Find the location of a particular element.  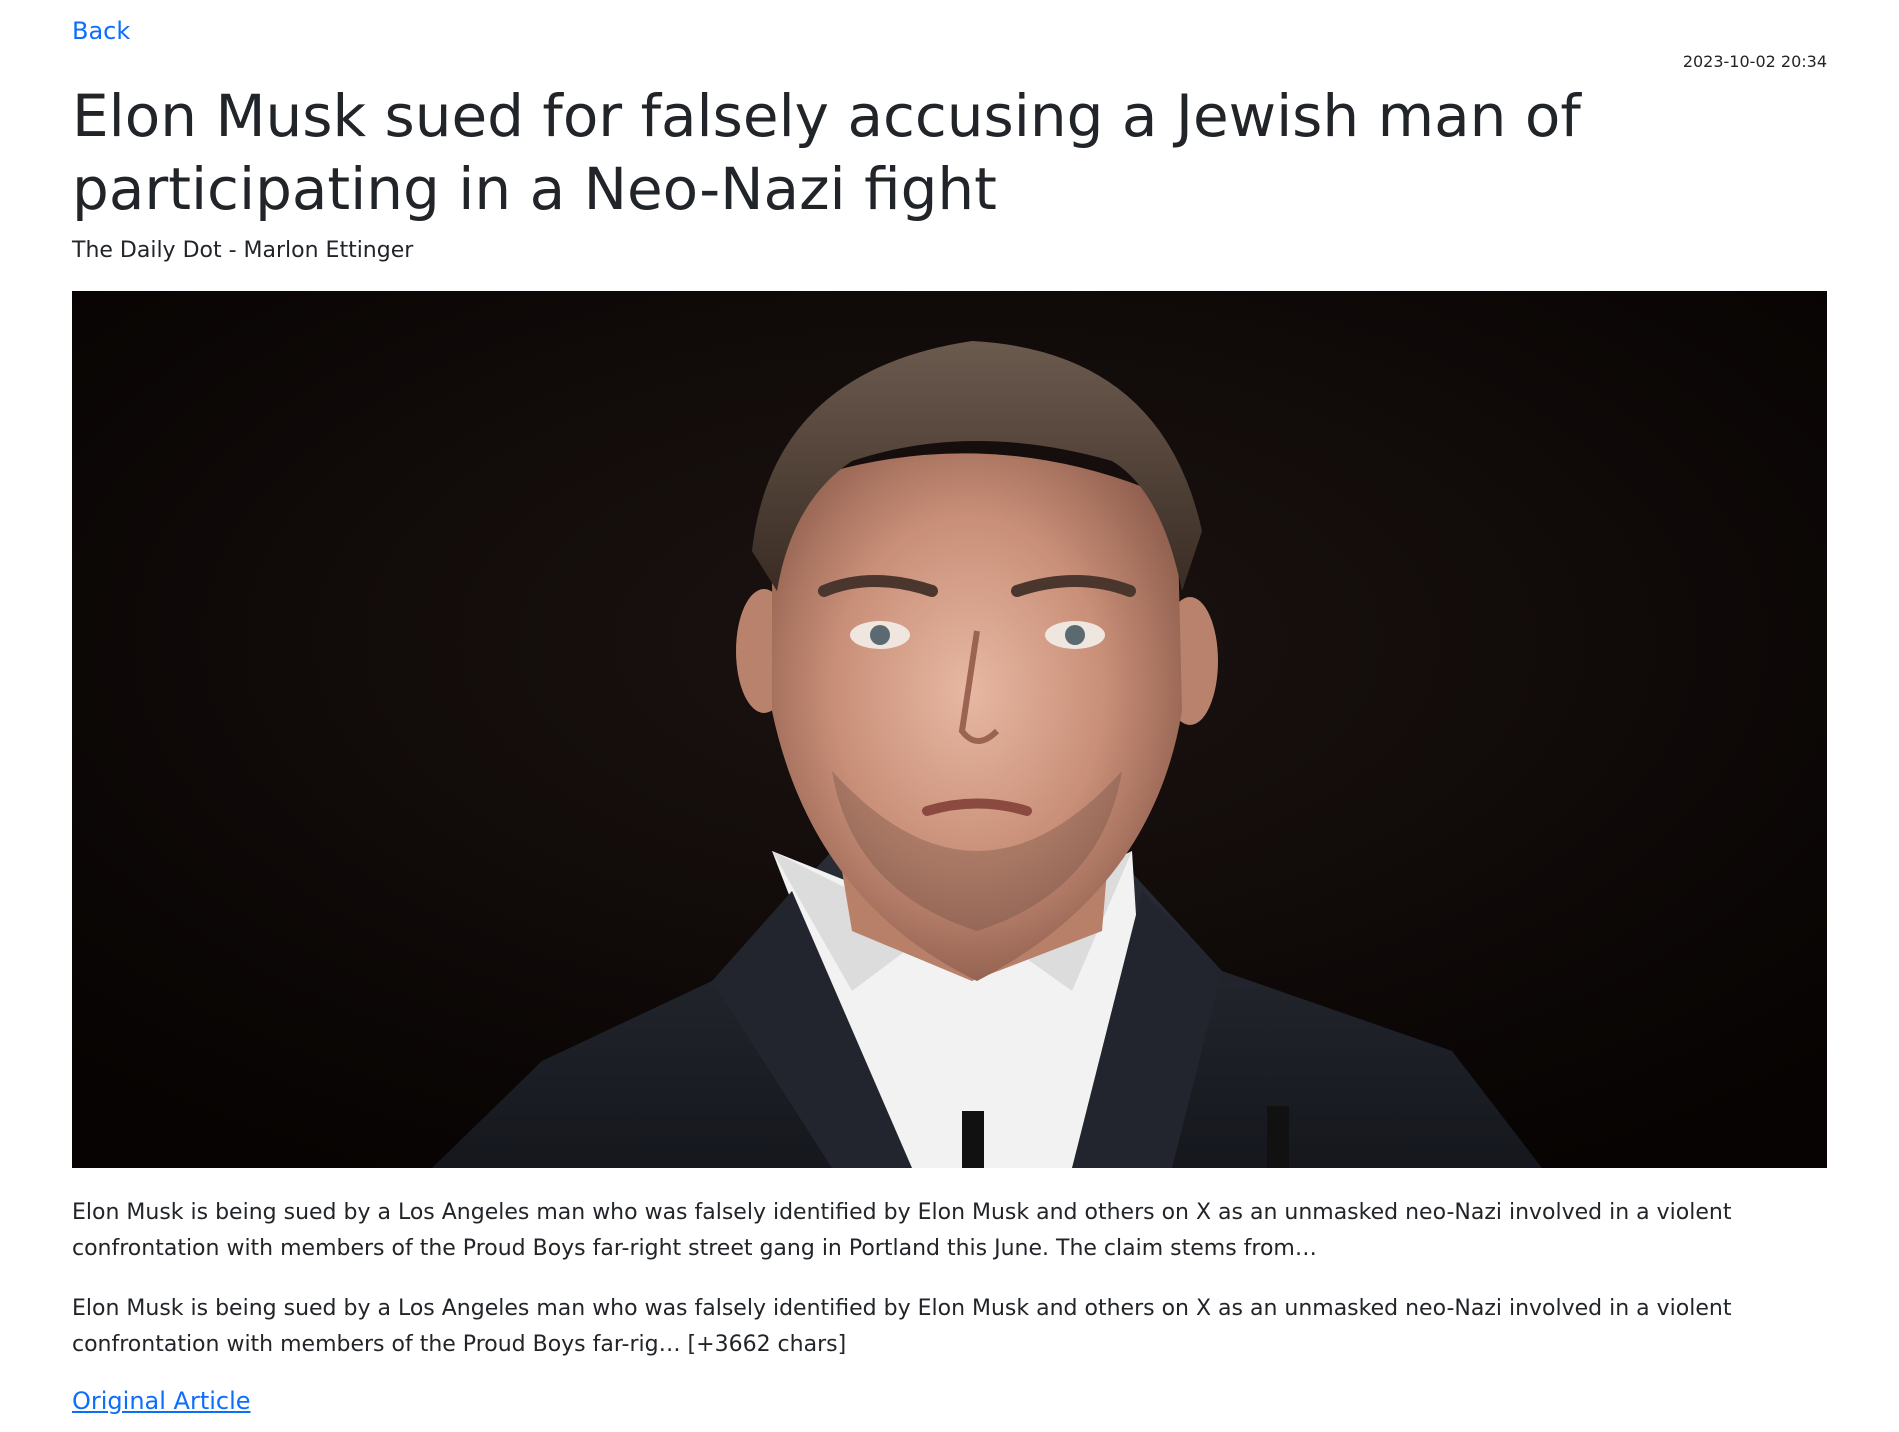

article-byline: The Daily Dot - Marlon Ettinger is located at coordinates (243, 250).